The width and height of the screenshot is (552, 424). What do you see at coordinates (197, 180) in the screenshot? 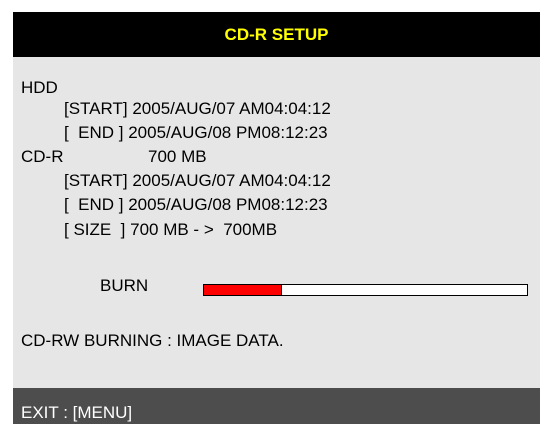
I see `cdr-start-time: [START] 2005/AUG/07 AM04:04:12` at bounding box center [197, 180].